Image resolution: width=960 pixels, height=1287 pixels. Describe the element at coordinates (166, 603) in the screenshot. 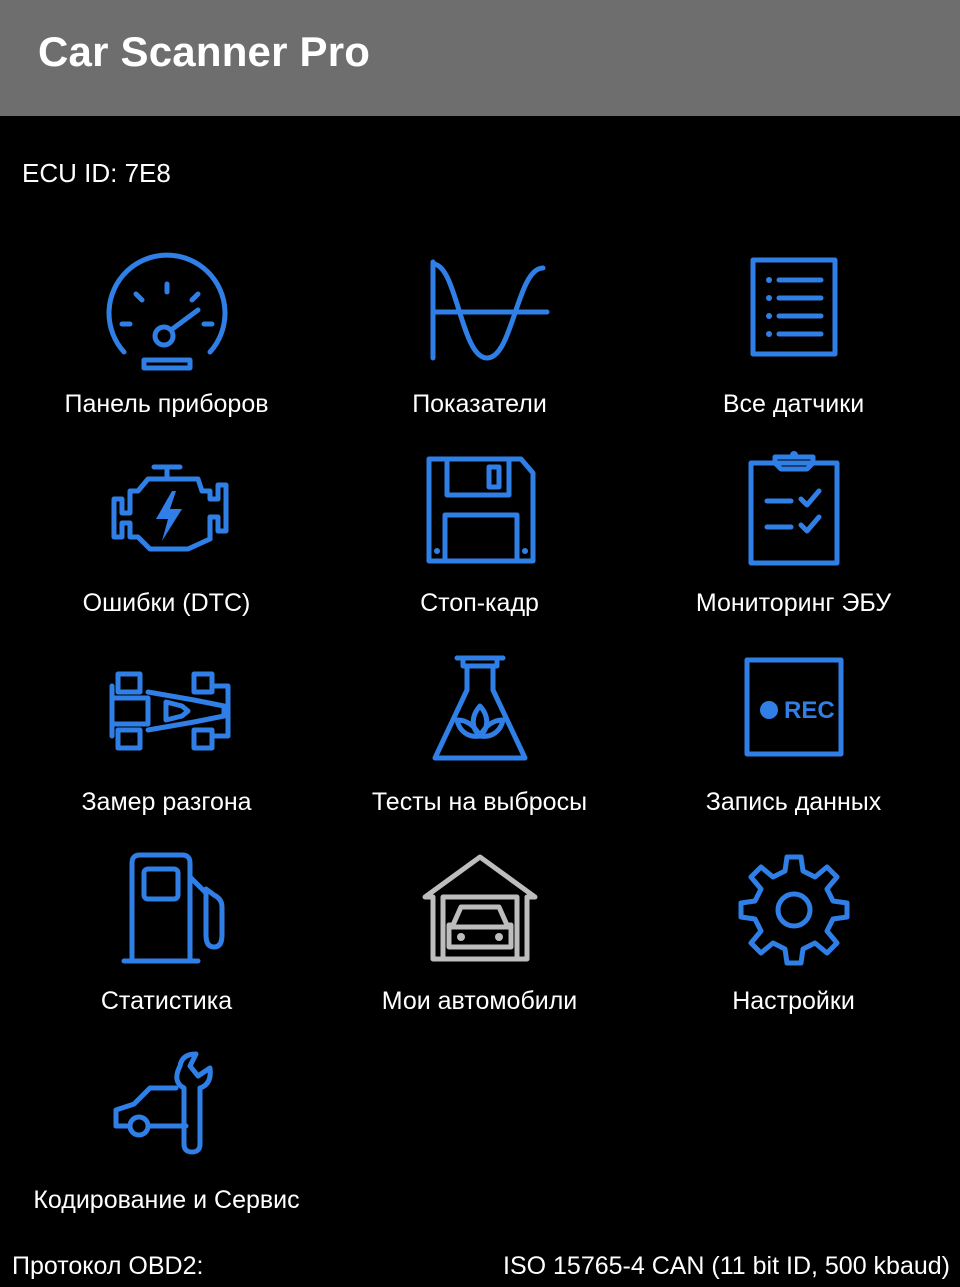

I see `menu-item-label: Ошибки (DTC)` at that location.